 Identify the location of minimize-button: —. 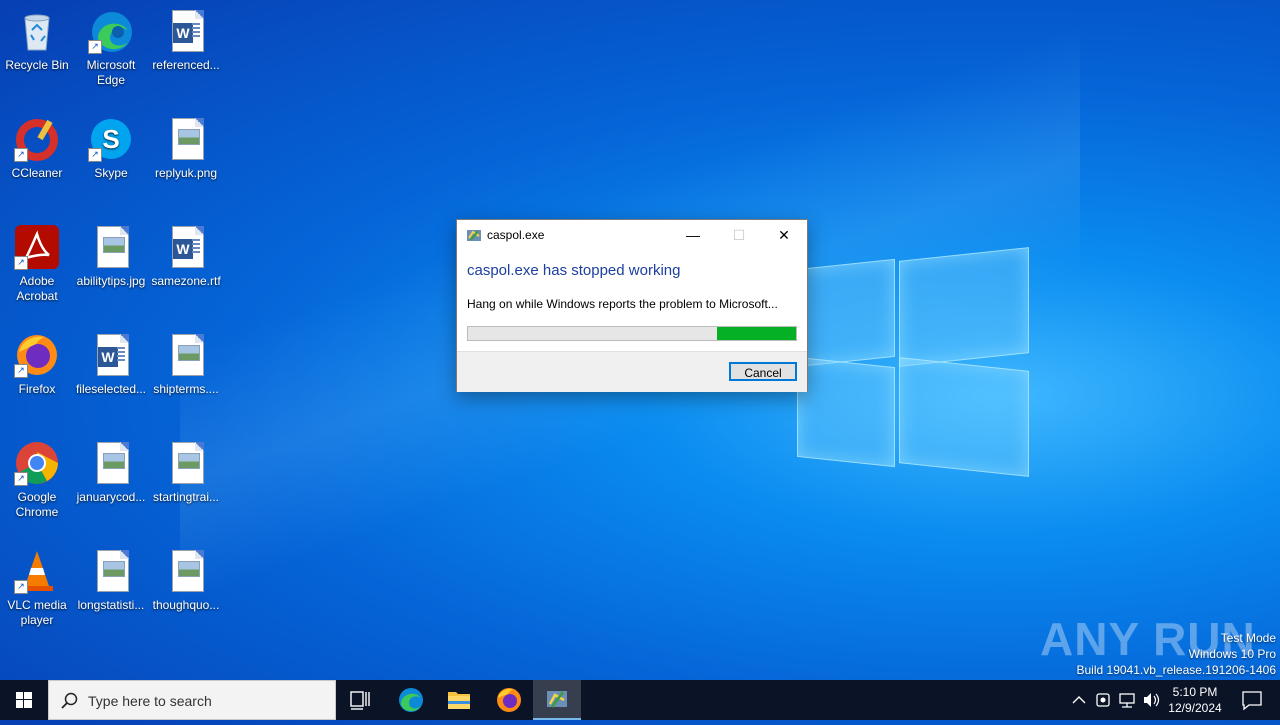
(693, 235).